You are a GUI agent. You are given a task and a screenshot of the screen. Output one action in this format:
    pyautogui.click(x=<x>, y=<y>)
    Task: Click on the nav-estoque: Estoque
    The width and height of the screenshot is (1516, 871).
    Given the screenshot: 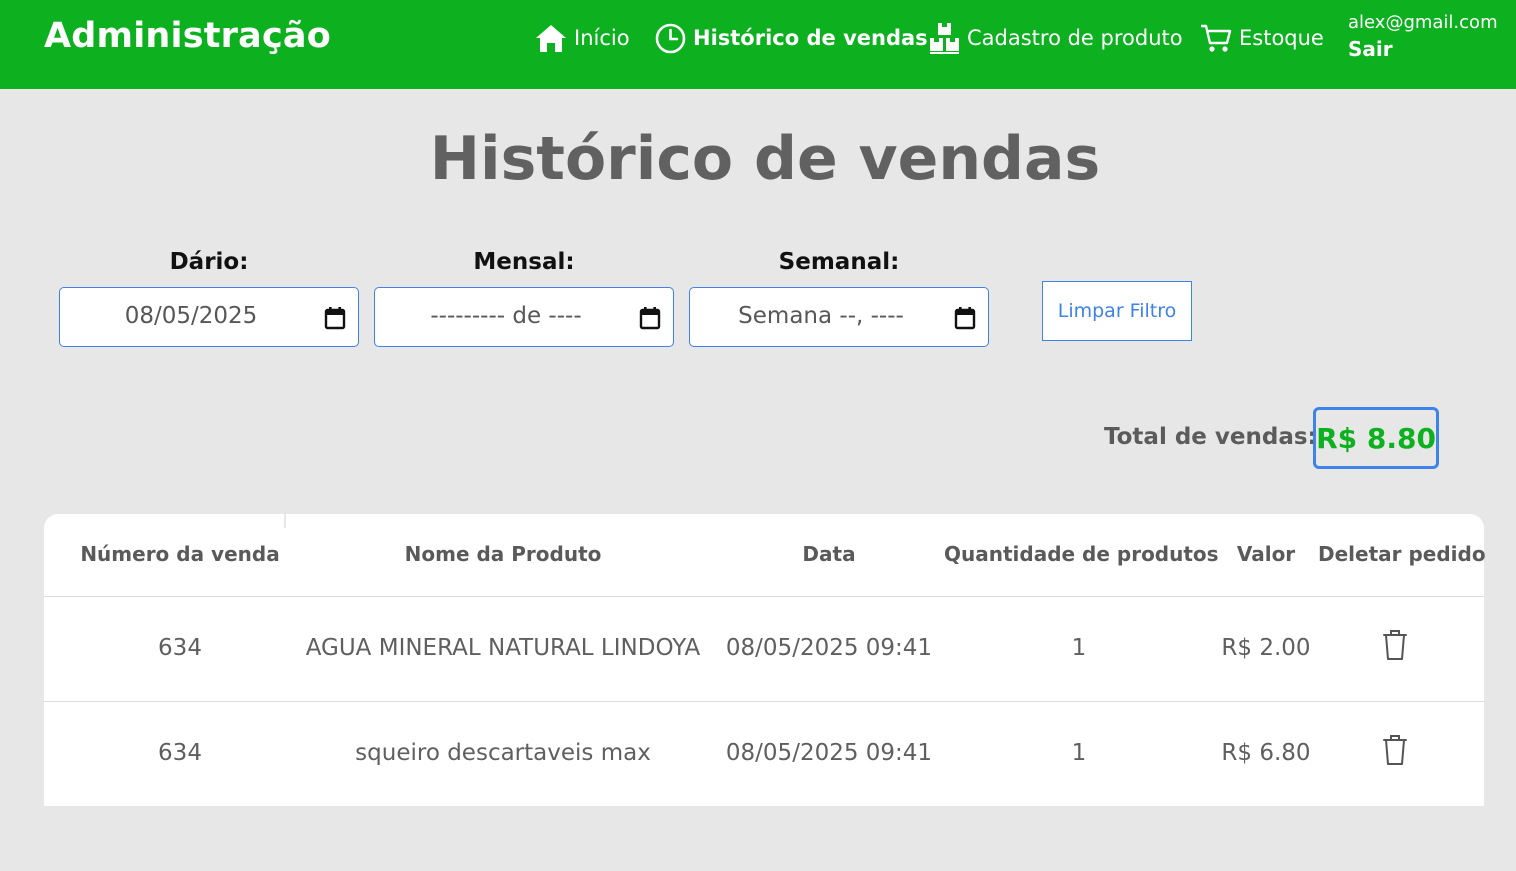 What is the action you would take?
    pyautogui.click(x=1262, y=38)
    